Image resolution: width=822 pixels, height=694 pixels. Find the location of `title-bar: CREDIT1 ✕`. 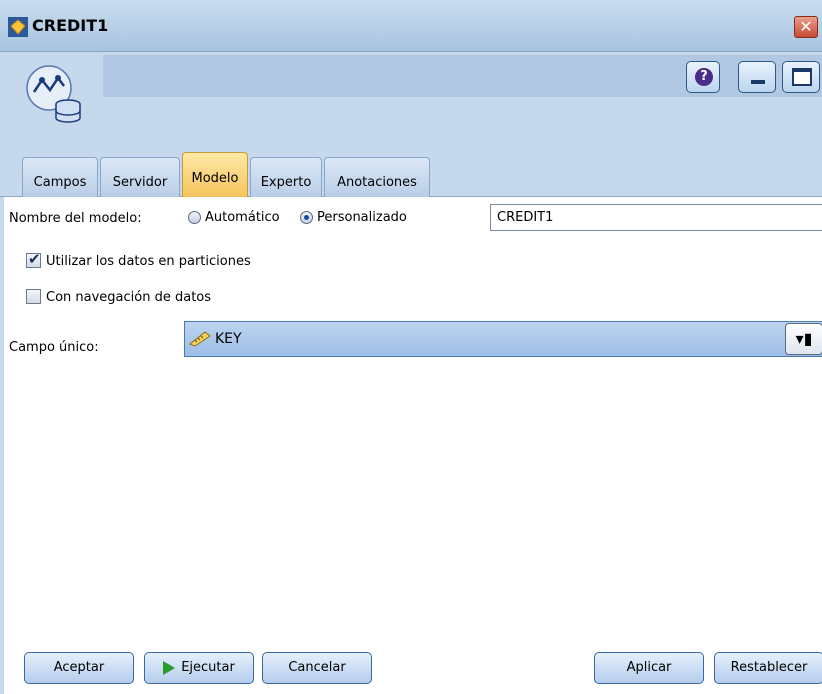

title-bar: CREDIT1 ✕ is located at coordinates (411, 26).